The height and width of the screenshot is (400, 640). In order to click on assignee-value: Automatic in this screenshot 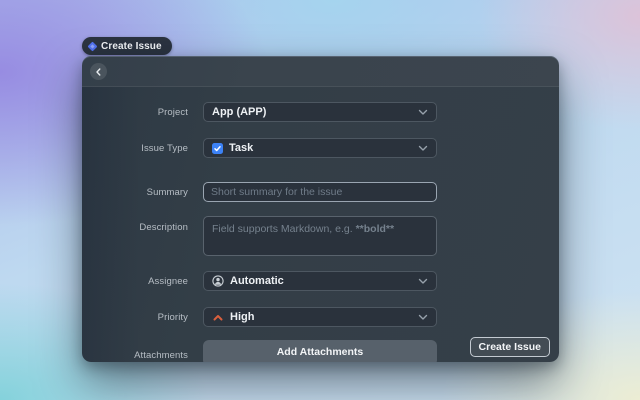, I will do `click(257, 281)`.